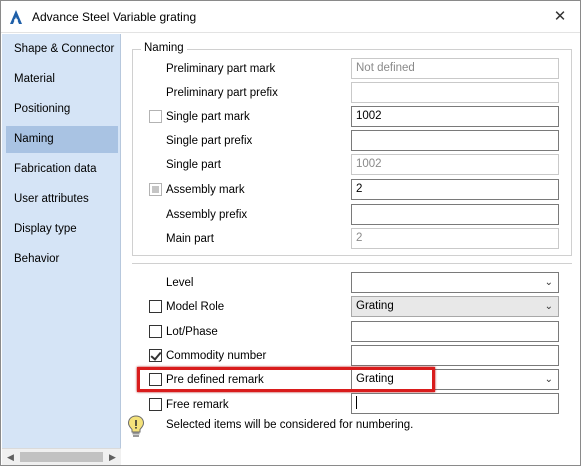  I want to click on model-role-label: Model Role, so click(195, 307).